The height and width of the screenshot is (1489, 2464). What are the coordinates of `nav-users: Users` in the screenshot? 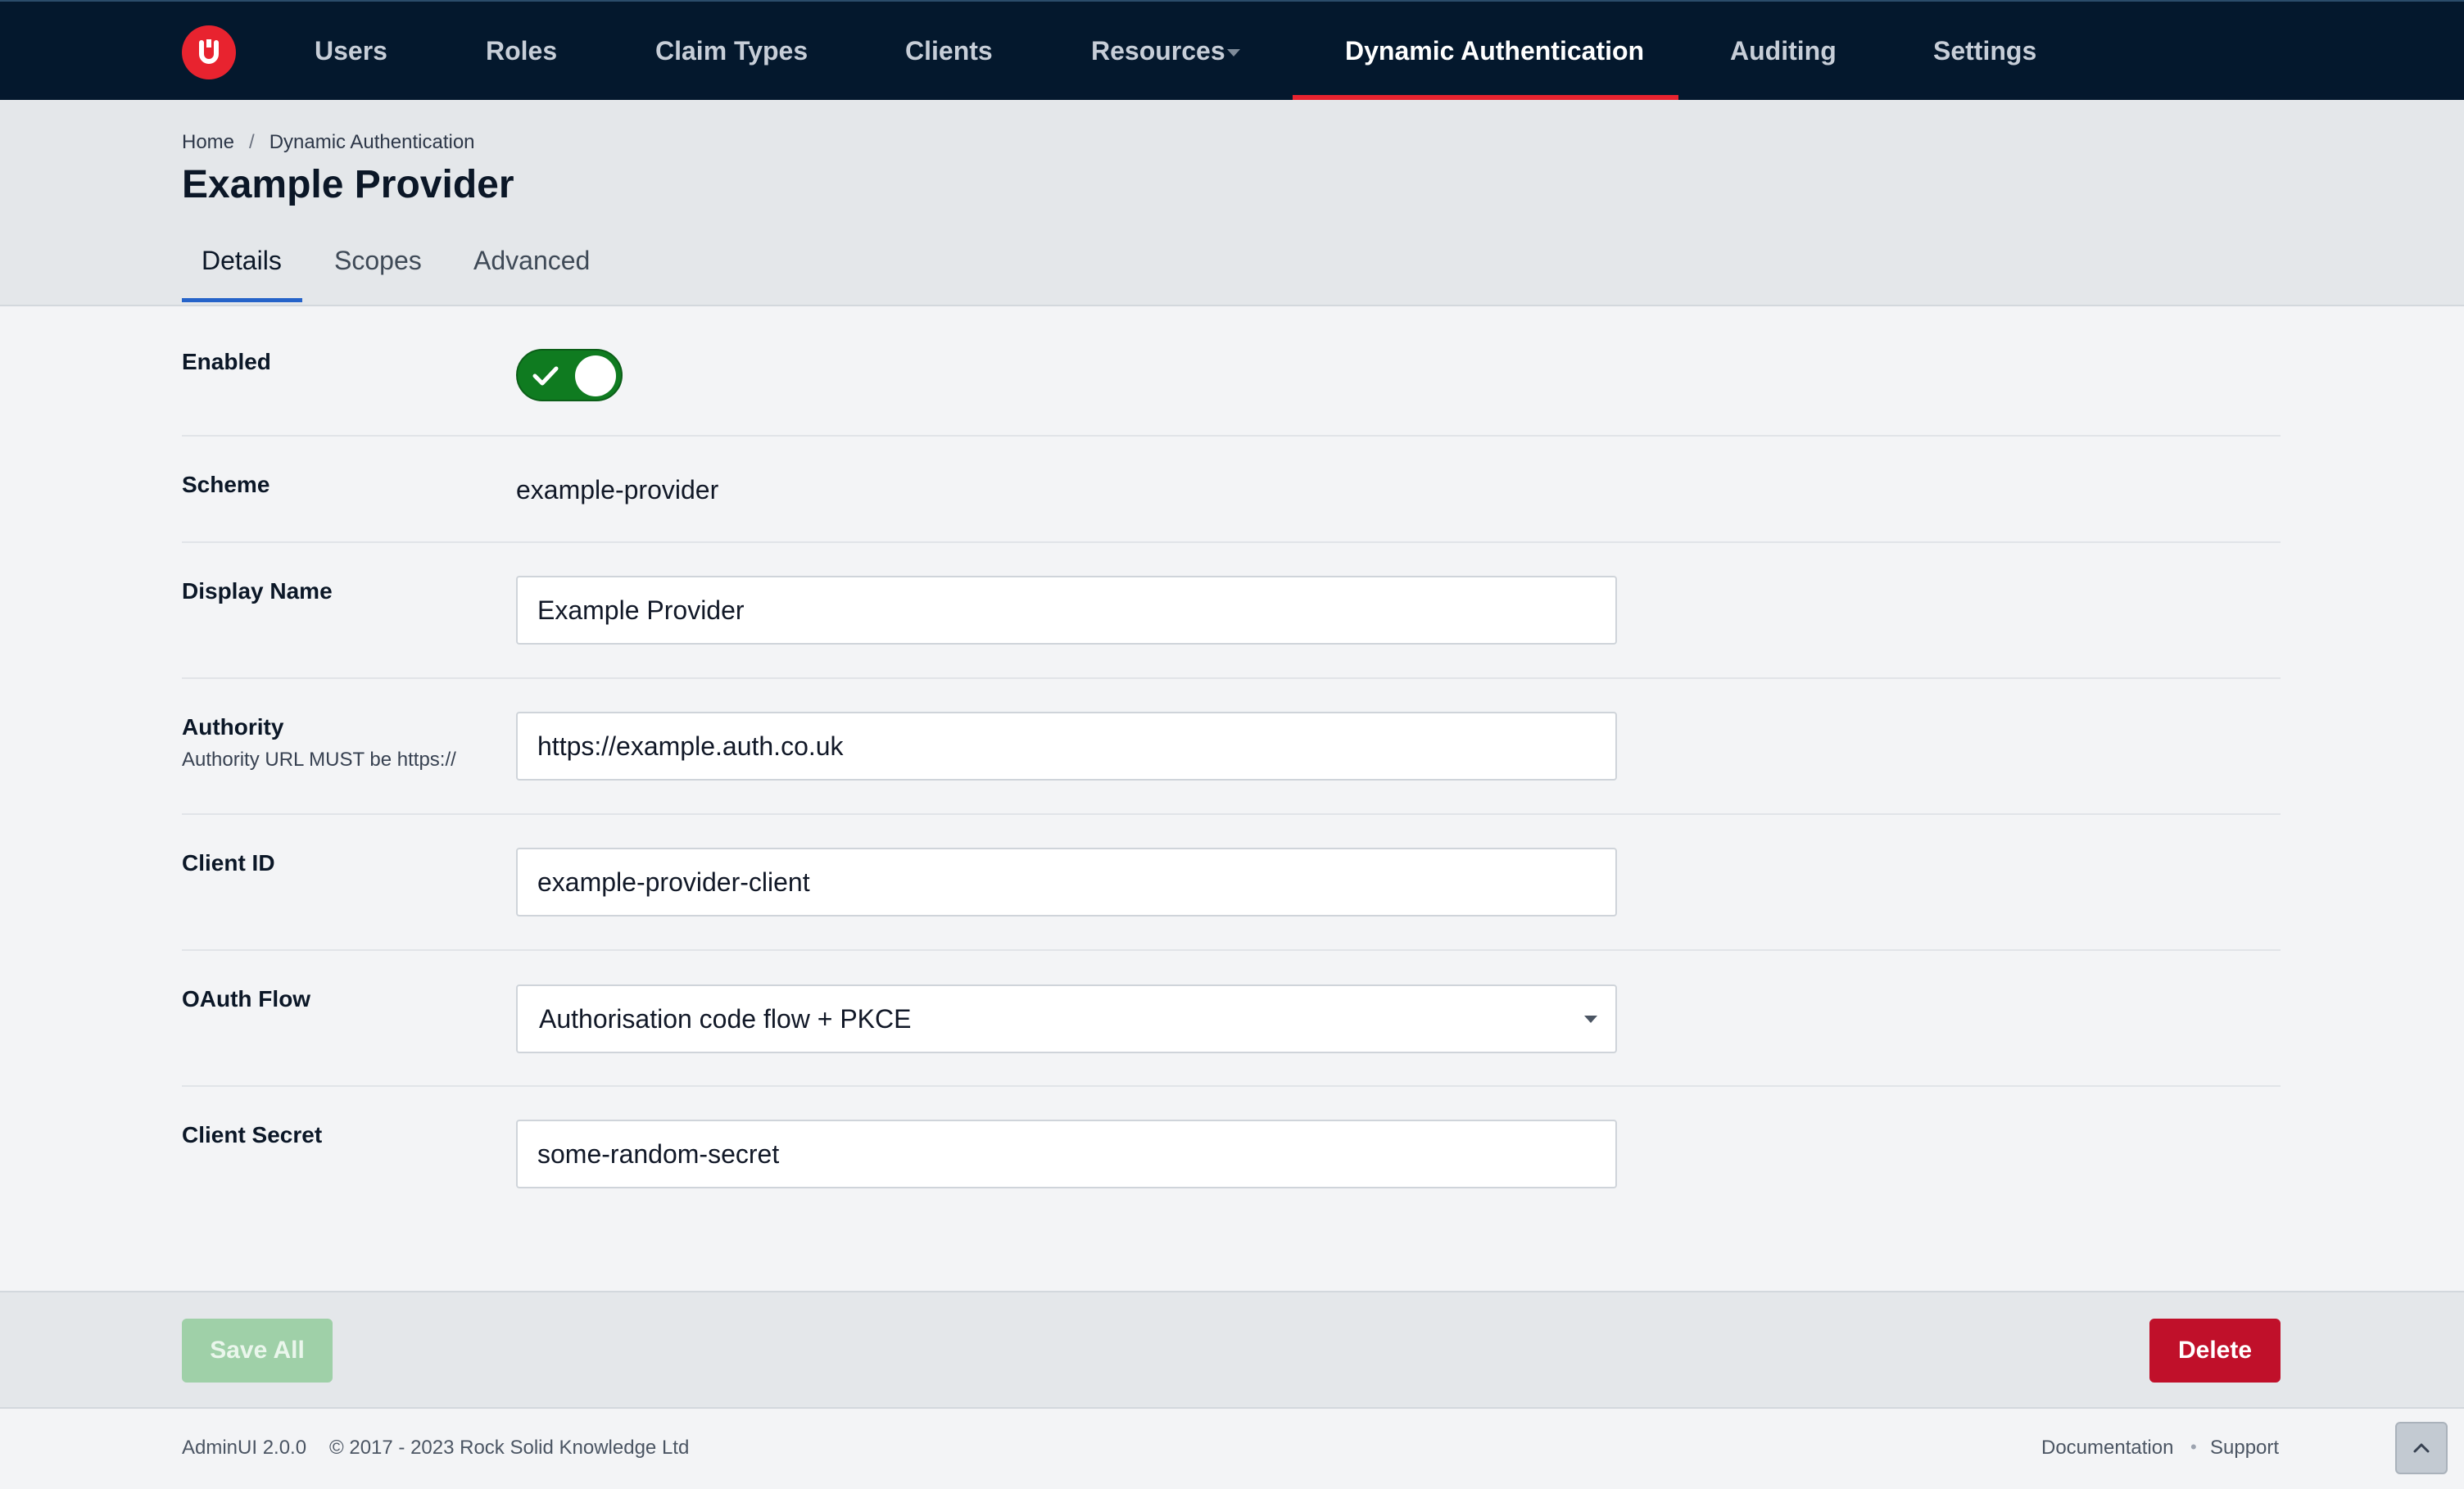 It's located at (351, 51).